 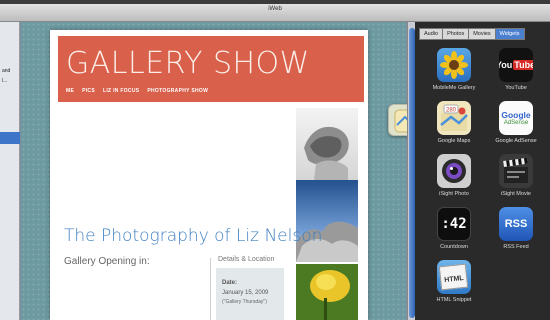 What do you see at coordinates (454, 247) in the screenshot?
I see `widget-label: Countdown` at bounding box center [454, 247].